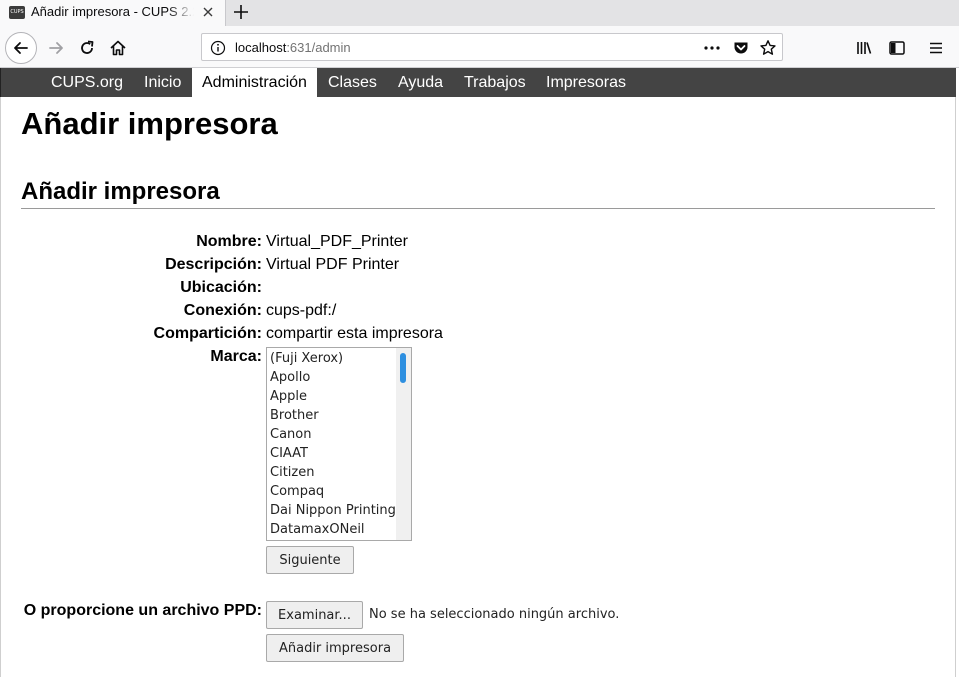 Image resolution: width=959 pixels, height=677 pixels. Describe the element at coordinates (207, 333) in the screenshot. I see `sharing-label: Compartición:` at that location.